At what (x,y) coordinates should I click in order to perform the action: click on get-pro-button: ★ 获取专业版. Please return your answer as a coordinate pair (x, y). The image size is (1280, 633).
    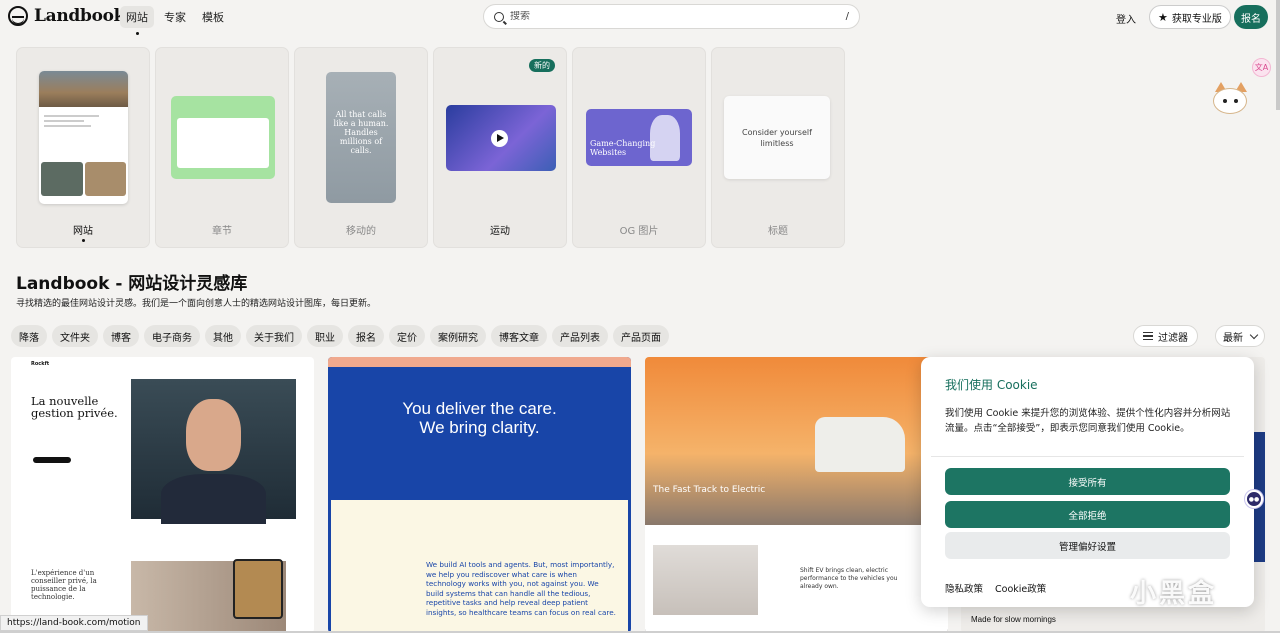
    Looking at the image, I should click on (1190, 17).